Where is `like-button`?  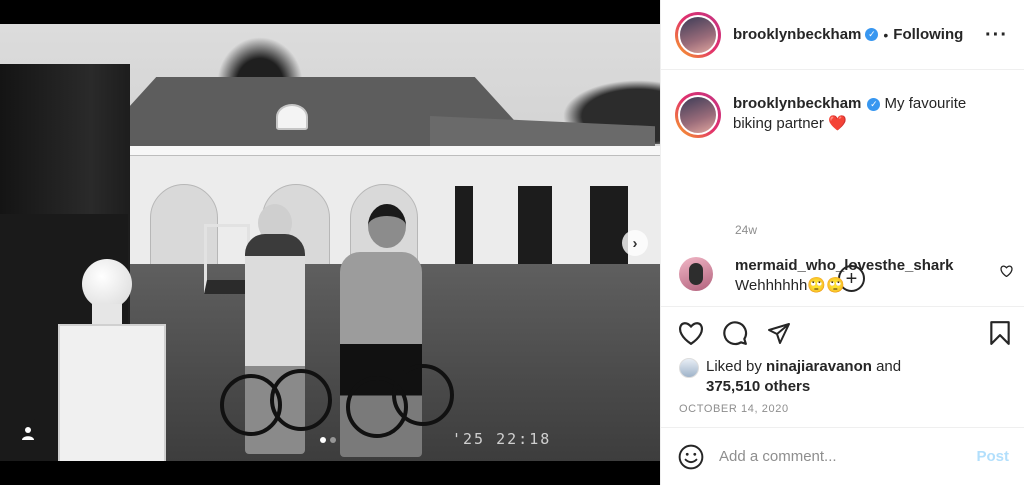 like-button is located at coordinates (691, 333).